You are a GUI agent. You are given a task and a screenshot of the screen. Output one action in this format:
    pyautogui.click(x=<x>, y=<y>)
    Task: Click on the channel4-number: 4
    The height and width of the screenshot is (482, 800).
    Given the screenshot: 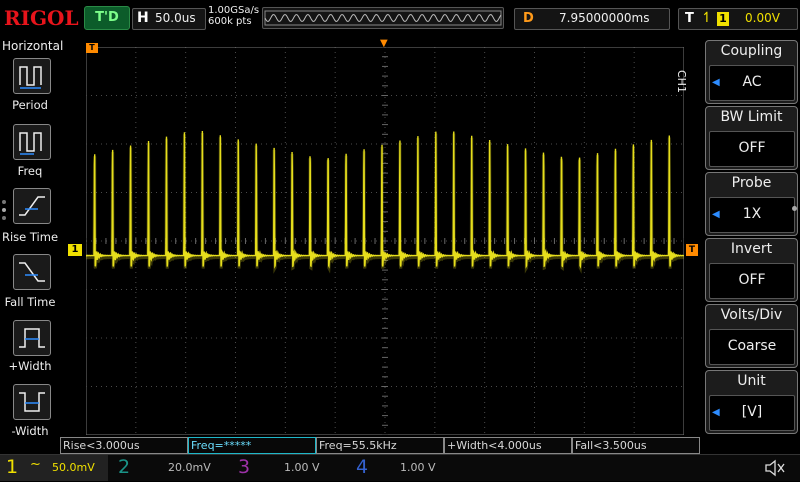 What is the action you would take?
    pyautogui.click(x=362, y=467)
    